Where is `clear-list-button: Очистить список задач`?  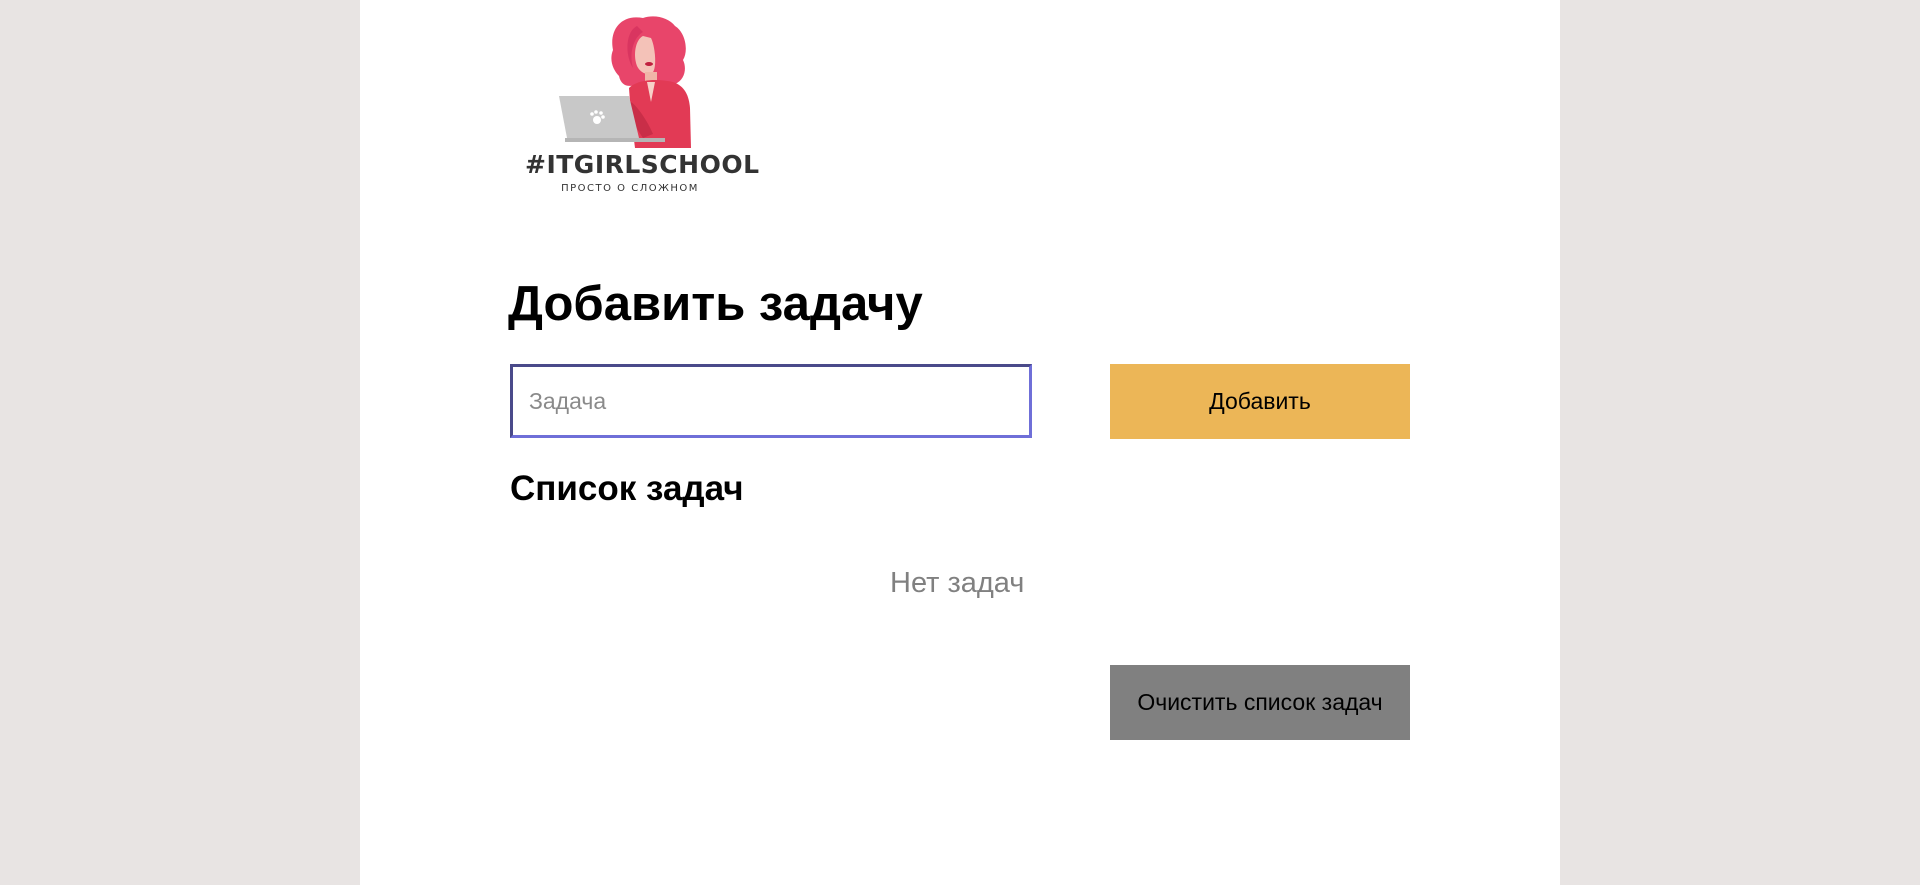 clear-list-button: Очистить список задач is located at coordinates (1260, 702).